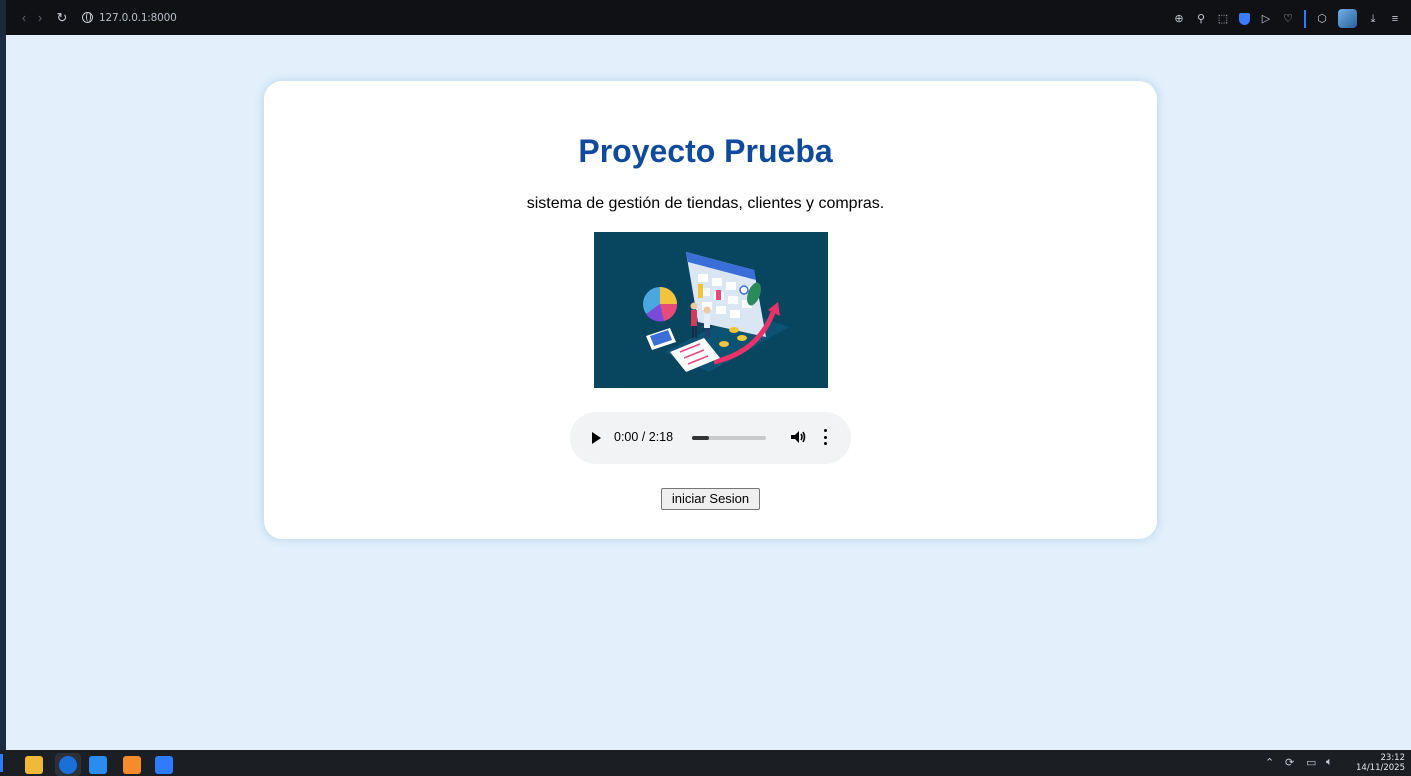  Describe the element at coordinates (1266, 19) in the screenshot. I see `play-icon: ▷` at that location.